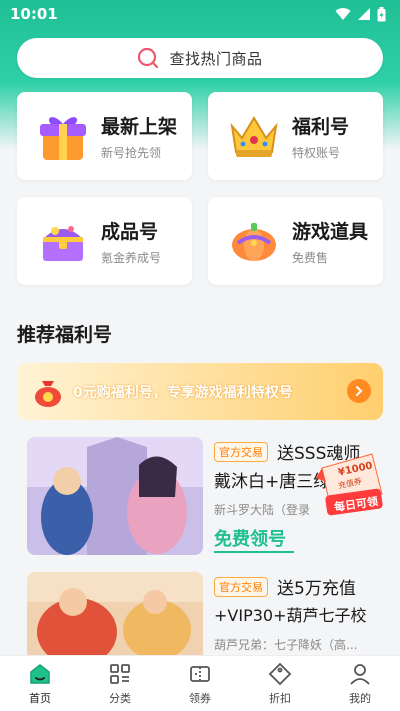 This screenshot has width=400, height=711. I want to click on bottom-tab-bar: 首页 分类 领券 折扣 我的, so click(200, 683).